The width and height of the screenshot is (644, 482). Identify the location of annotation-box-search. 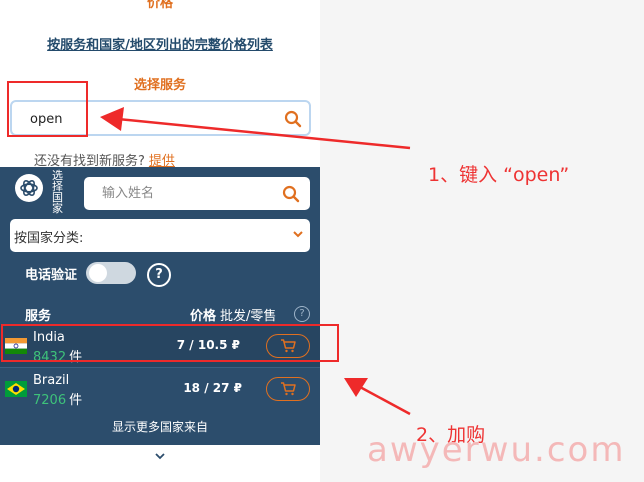
(47, 109).